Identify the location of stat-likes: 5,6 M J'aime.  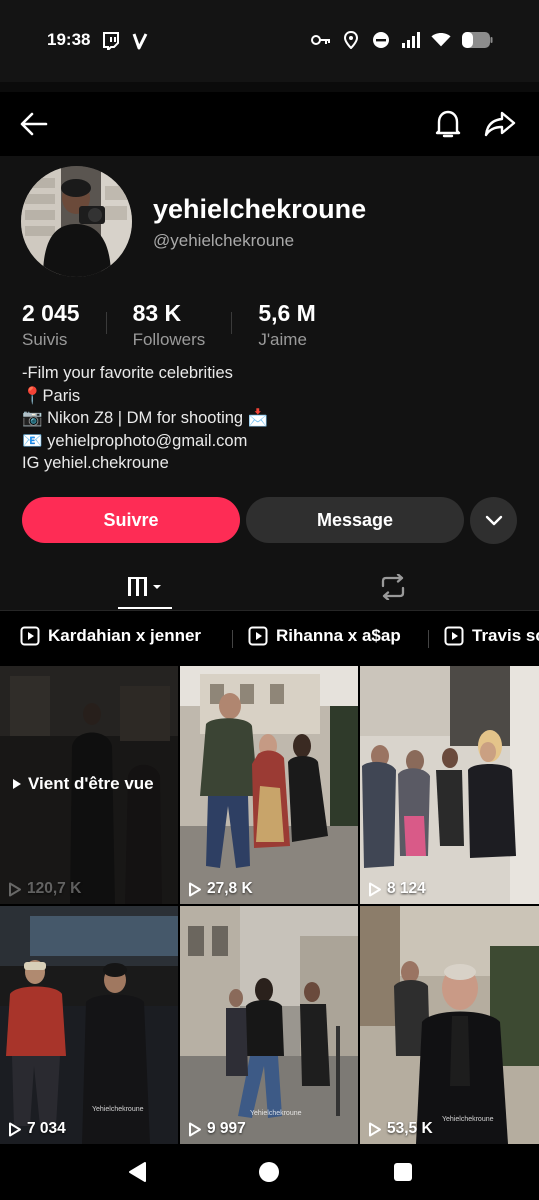
(287, 325).